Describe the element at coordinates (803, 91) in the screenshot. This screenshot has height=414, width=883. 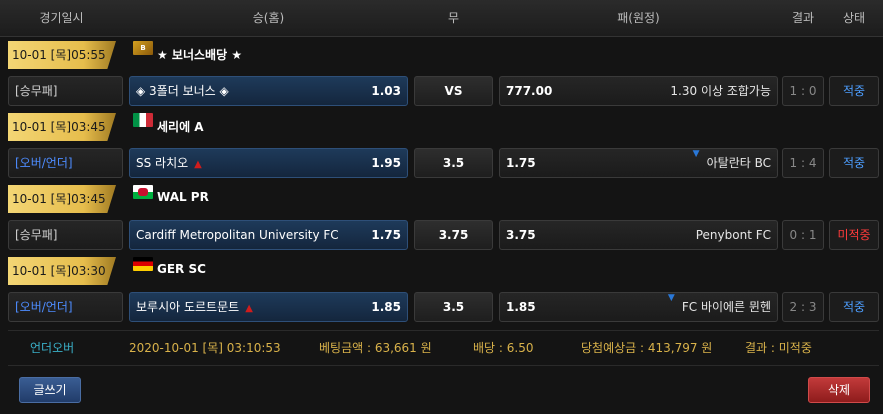
I see `match-result: 1 : 0` at that location.